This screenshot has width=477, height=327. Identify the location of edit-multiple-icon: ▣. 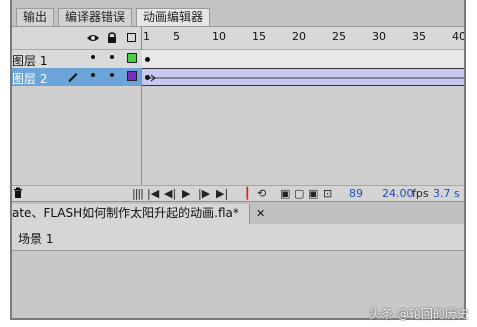
(313, 193).